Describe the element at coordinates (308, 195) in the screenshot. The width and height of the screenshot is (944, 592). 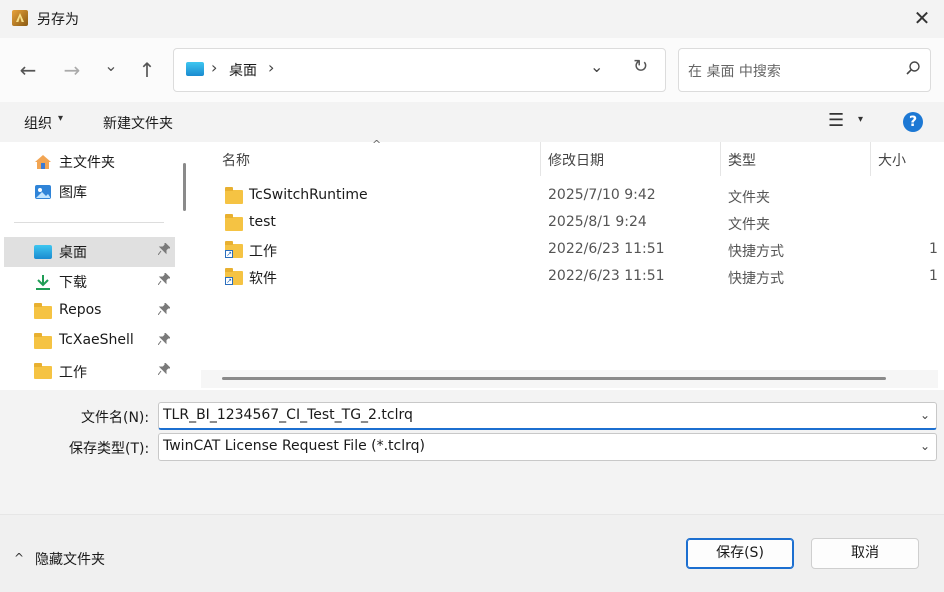
I see `file-name: TcSwitchRuntime` at that location.